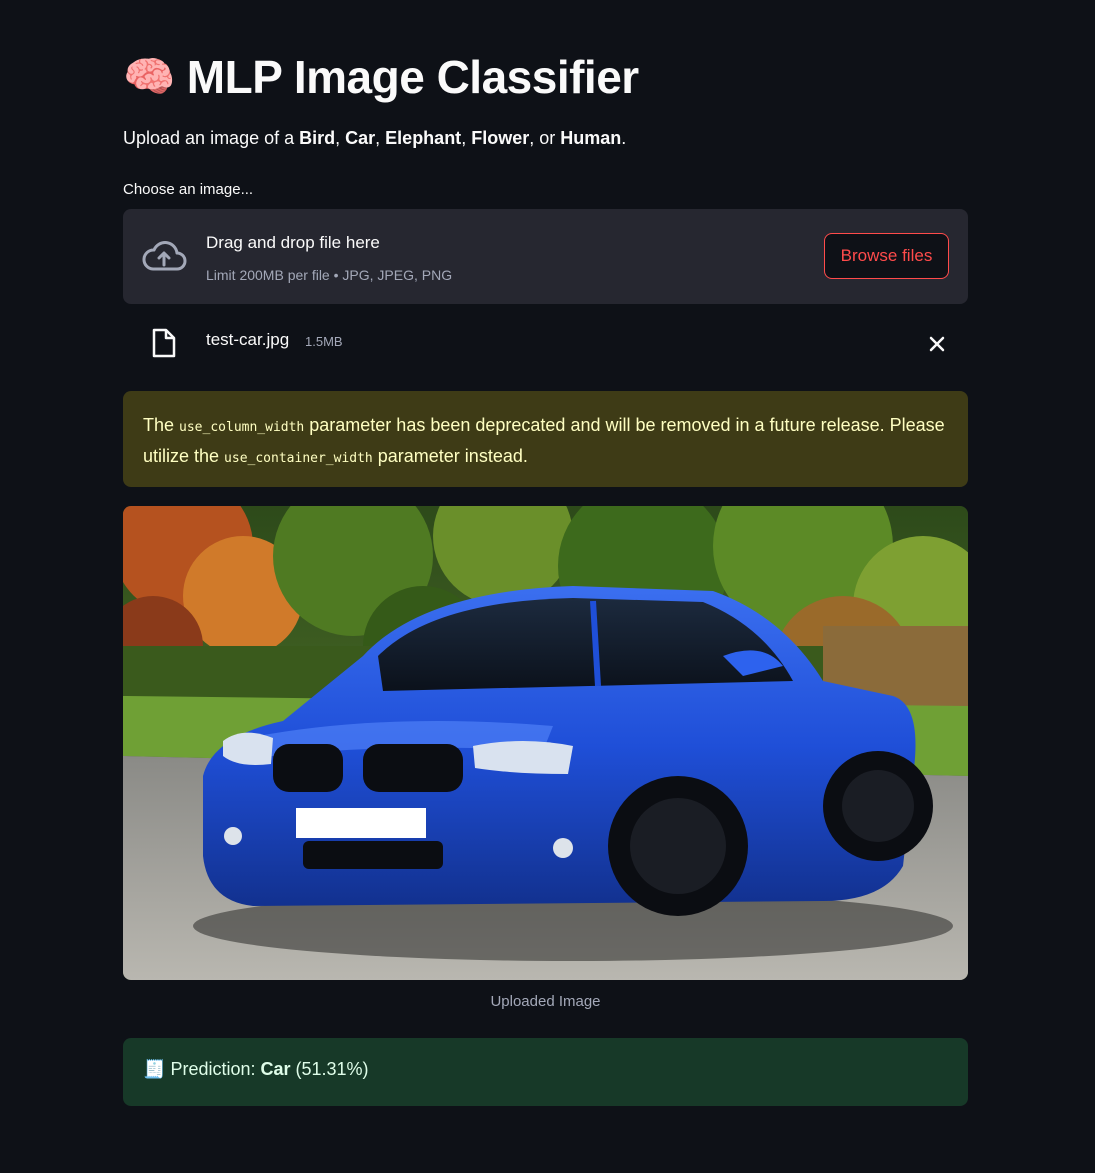 This screenshot has height=1173, width=1095. I want to click on receipt-icon: 🧾, so click(154, 1069).